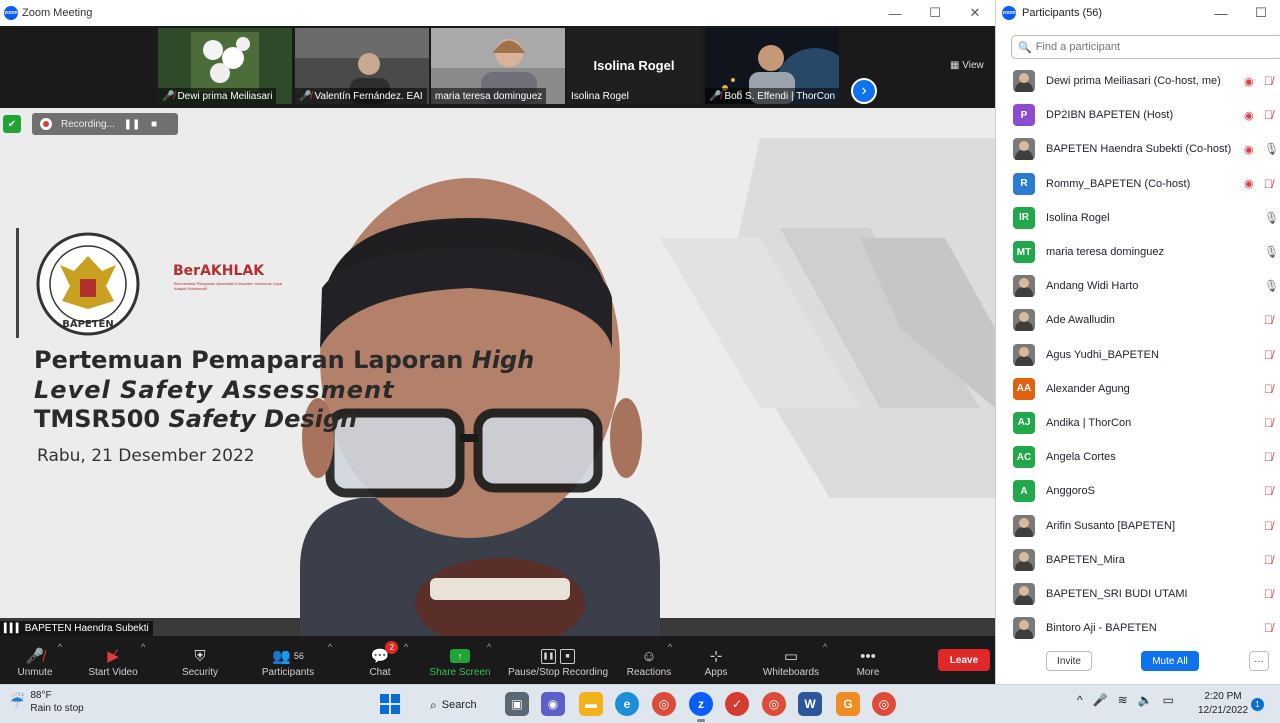  I want to click on participant-row: P DP2IBN BAPETEN (Host) ◉ 🎙̸, so click(1138, 115).